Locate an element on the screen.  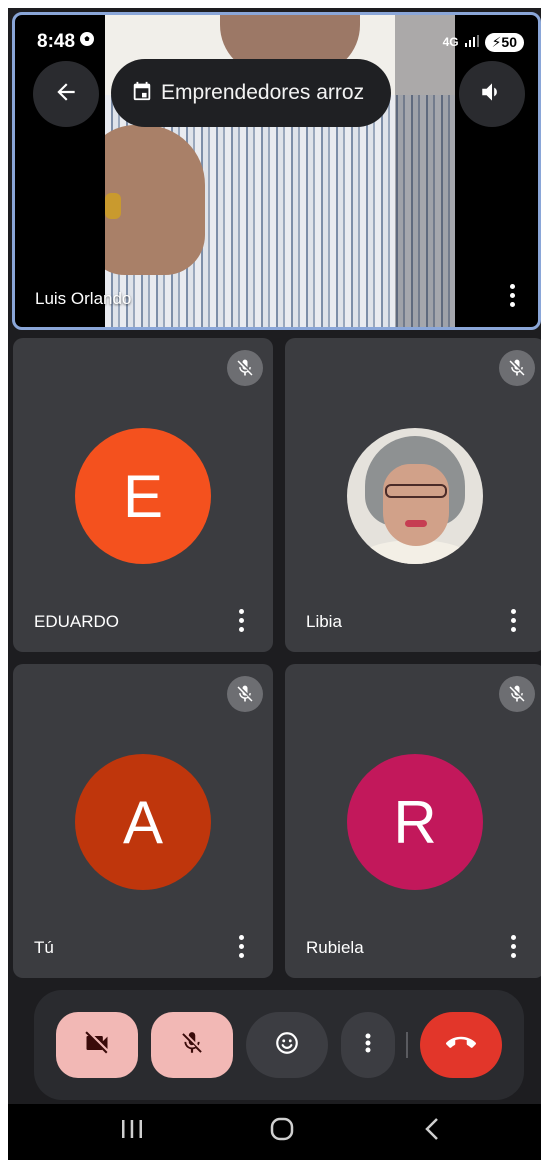
participant-tile: Libia is located at coordinates (413, 495).